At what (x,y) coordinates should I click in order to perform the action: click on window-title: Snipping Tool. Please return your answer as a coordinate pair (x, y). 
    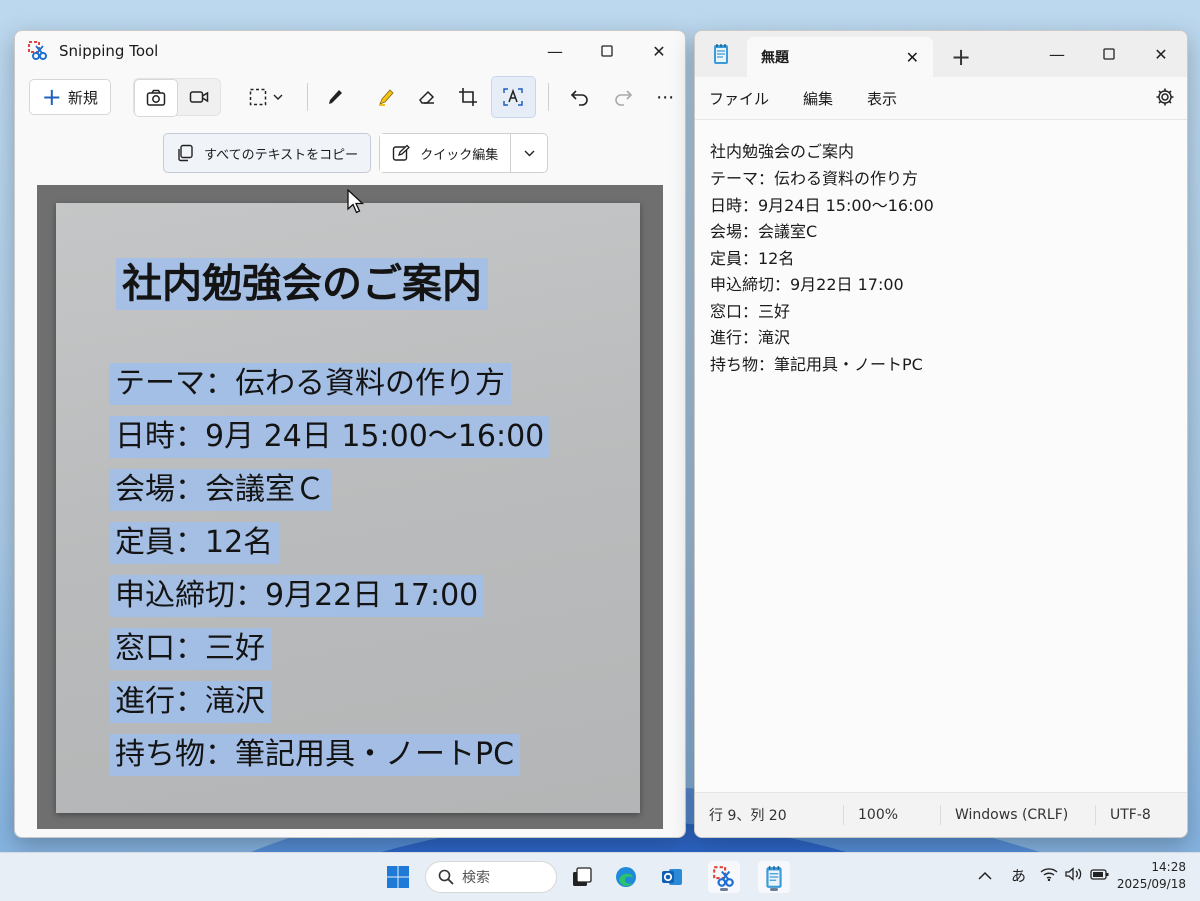
    Looking at the image, I should click on (109, 51).